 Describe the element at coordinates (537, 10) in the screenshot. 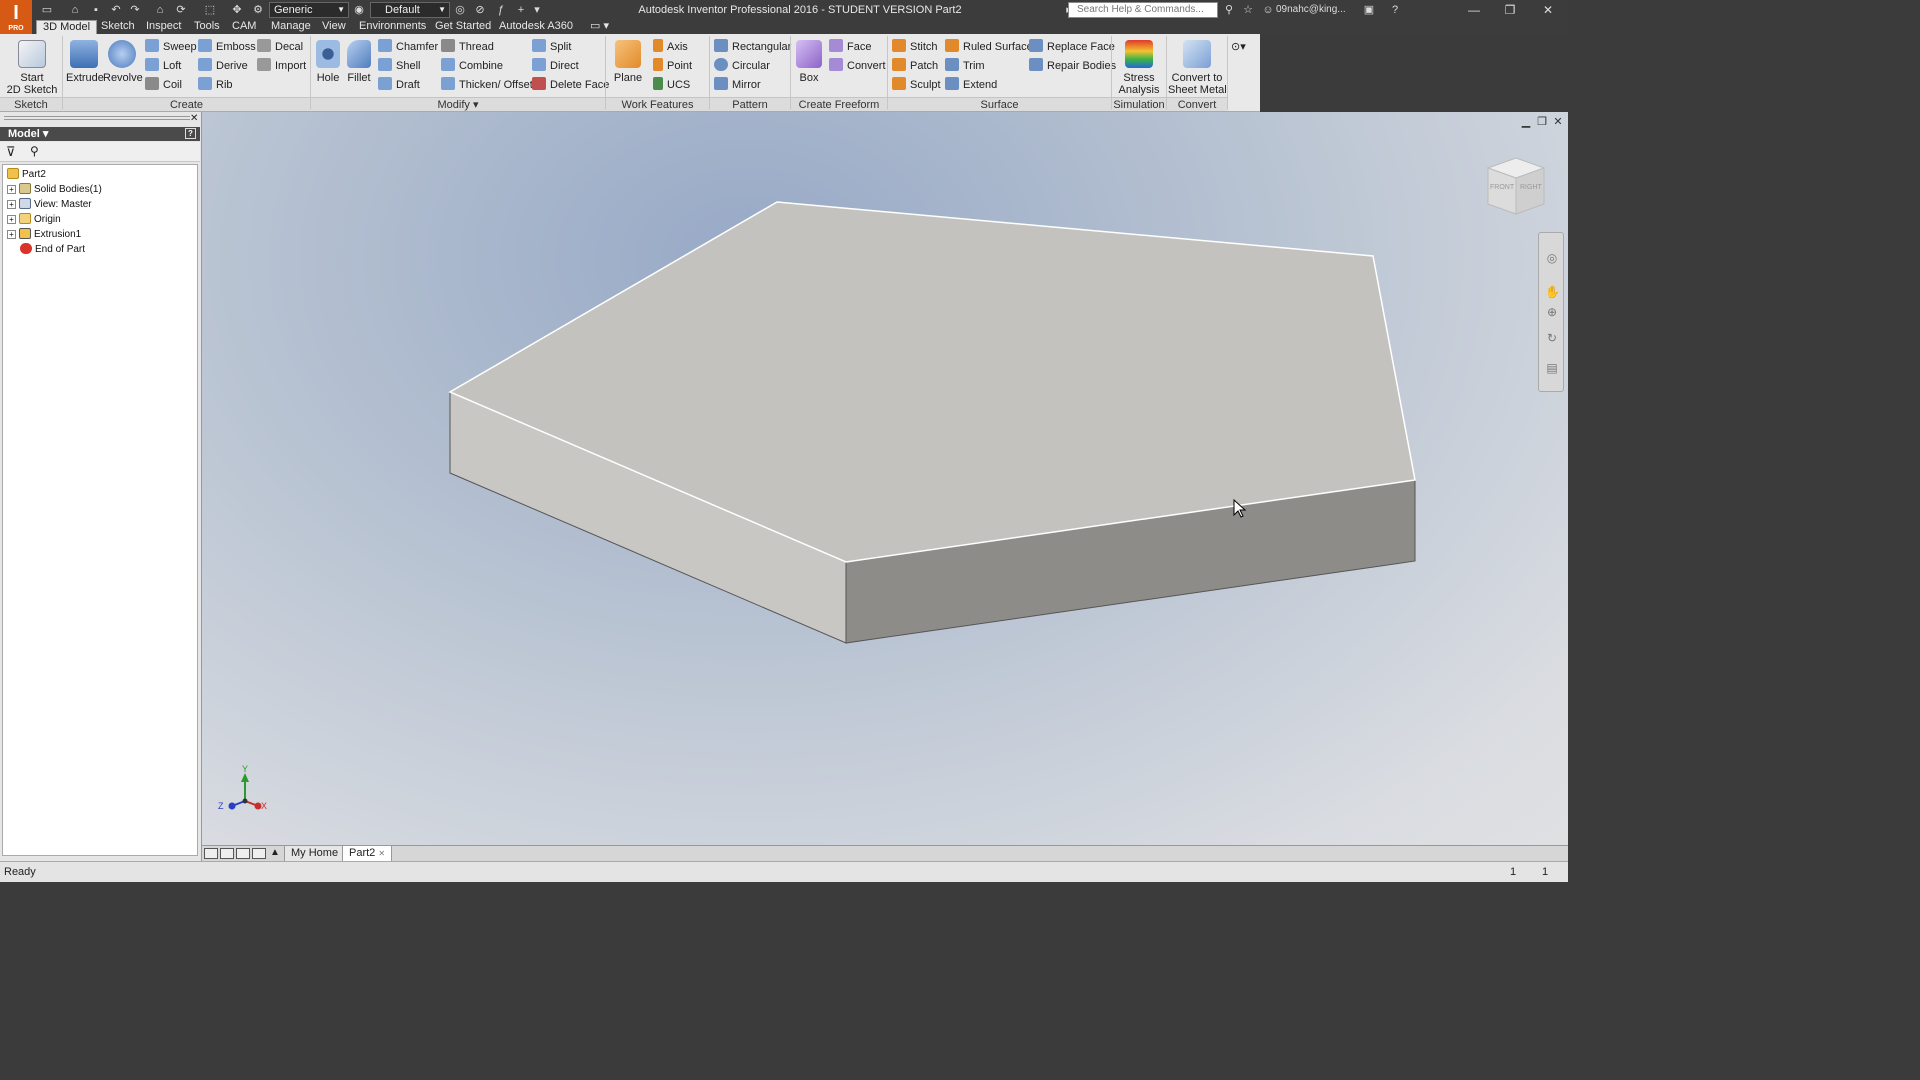

I see `customize-icon: ▾` at that location.